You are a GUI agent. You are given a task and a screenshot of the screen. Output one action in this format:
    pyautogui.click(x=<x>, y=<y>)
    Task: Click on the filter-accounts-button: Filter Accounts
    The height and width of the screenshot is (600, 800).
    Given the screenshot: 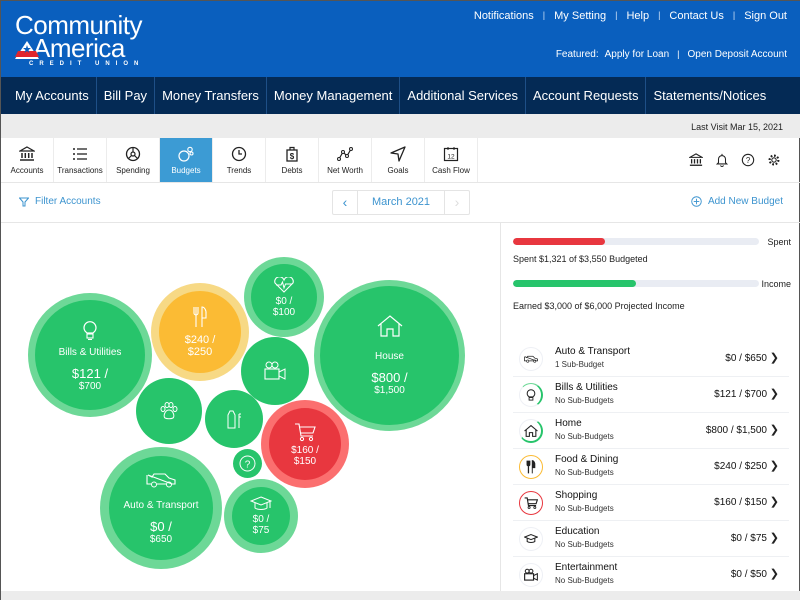 What is the action you would take?
    pyautogui.click(x=60, y=201)
    